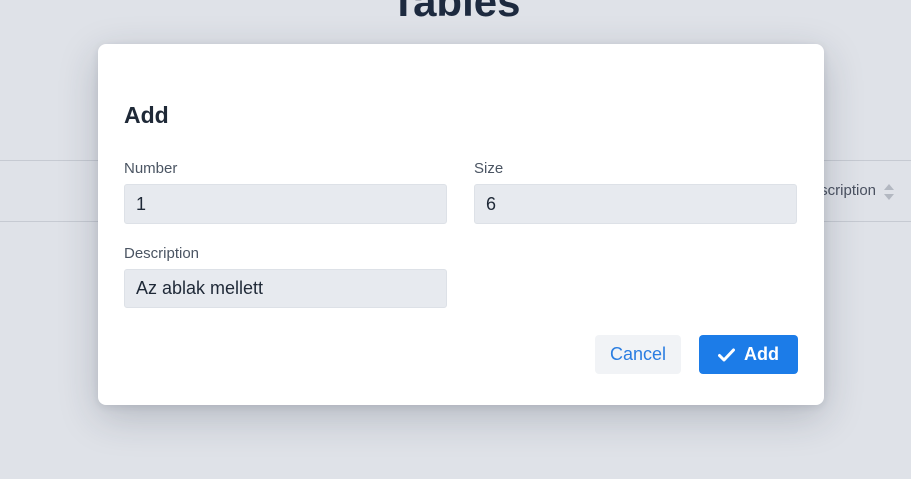 Image resolution: width=911 pixels, height=479 pixels. What do you see at coordinates (489, 168) in the screenshot?
I see `size-label: Size` at bounding box center [489, 168].